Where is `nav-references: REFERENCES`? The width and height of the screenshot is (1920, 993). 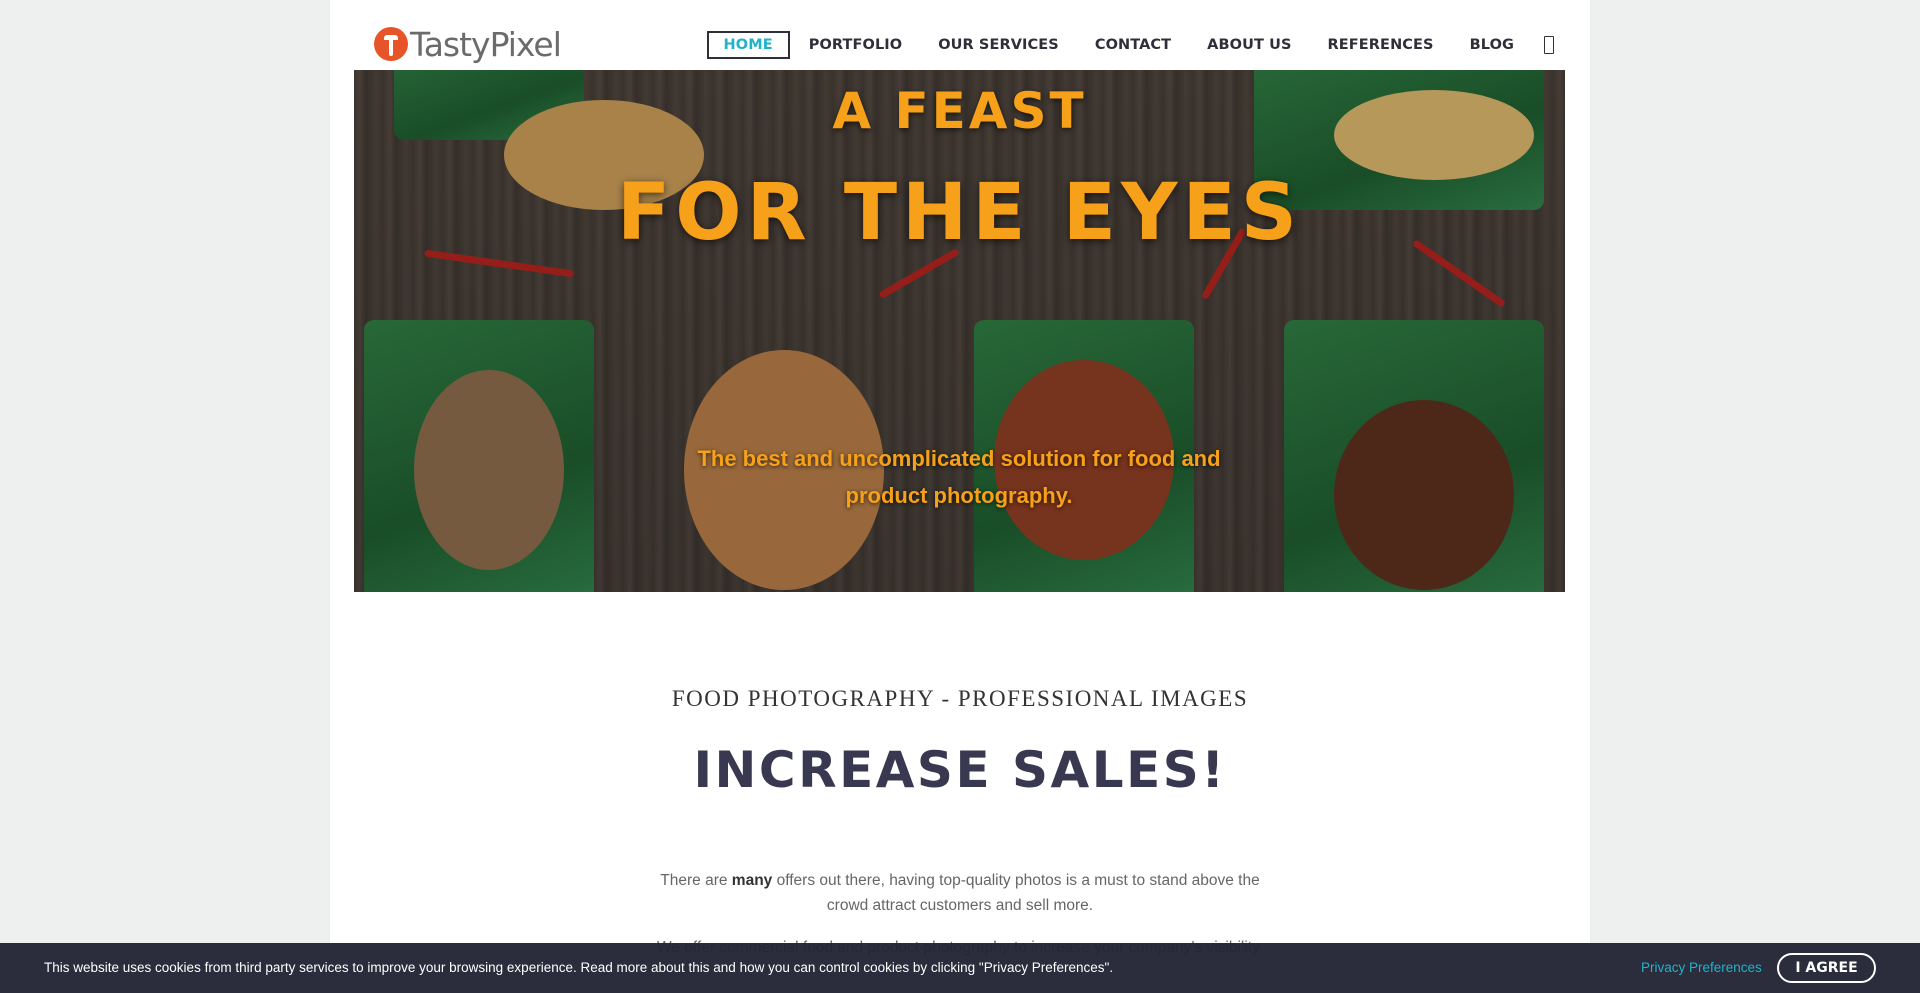
nav-references: REFERENCES is located at coordinates (1381, 45).